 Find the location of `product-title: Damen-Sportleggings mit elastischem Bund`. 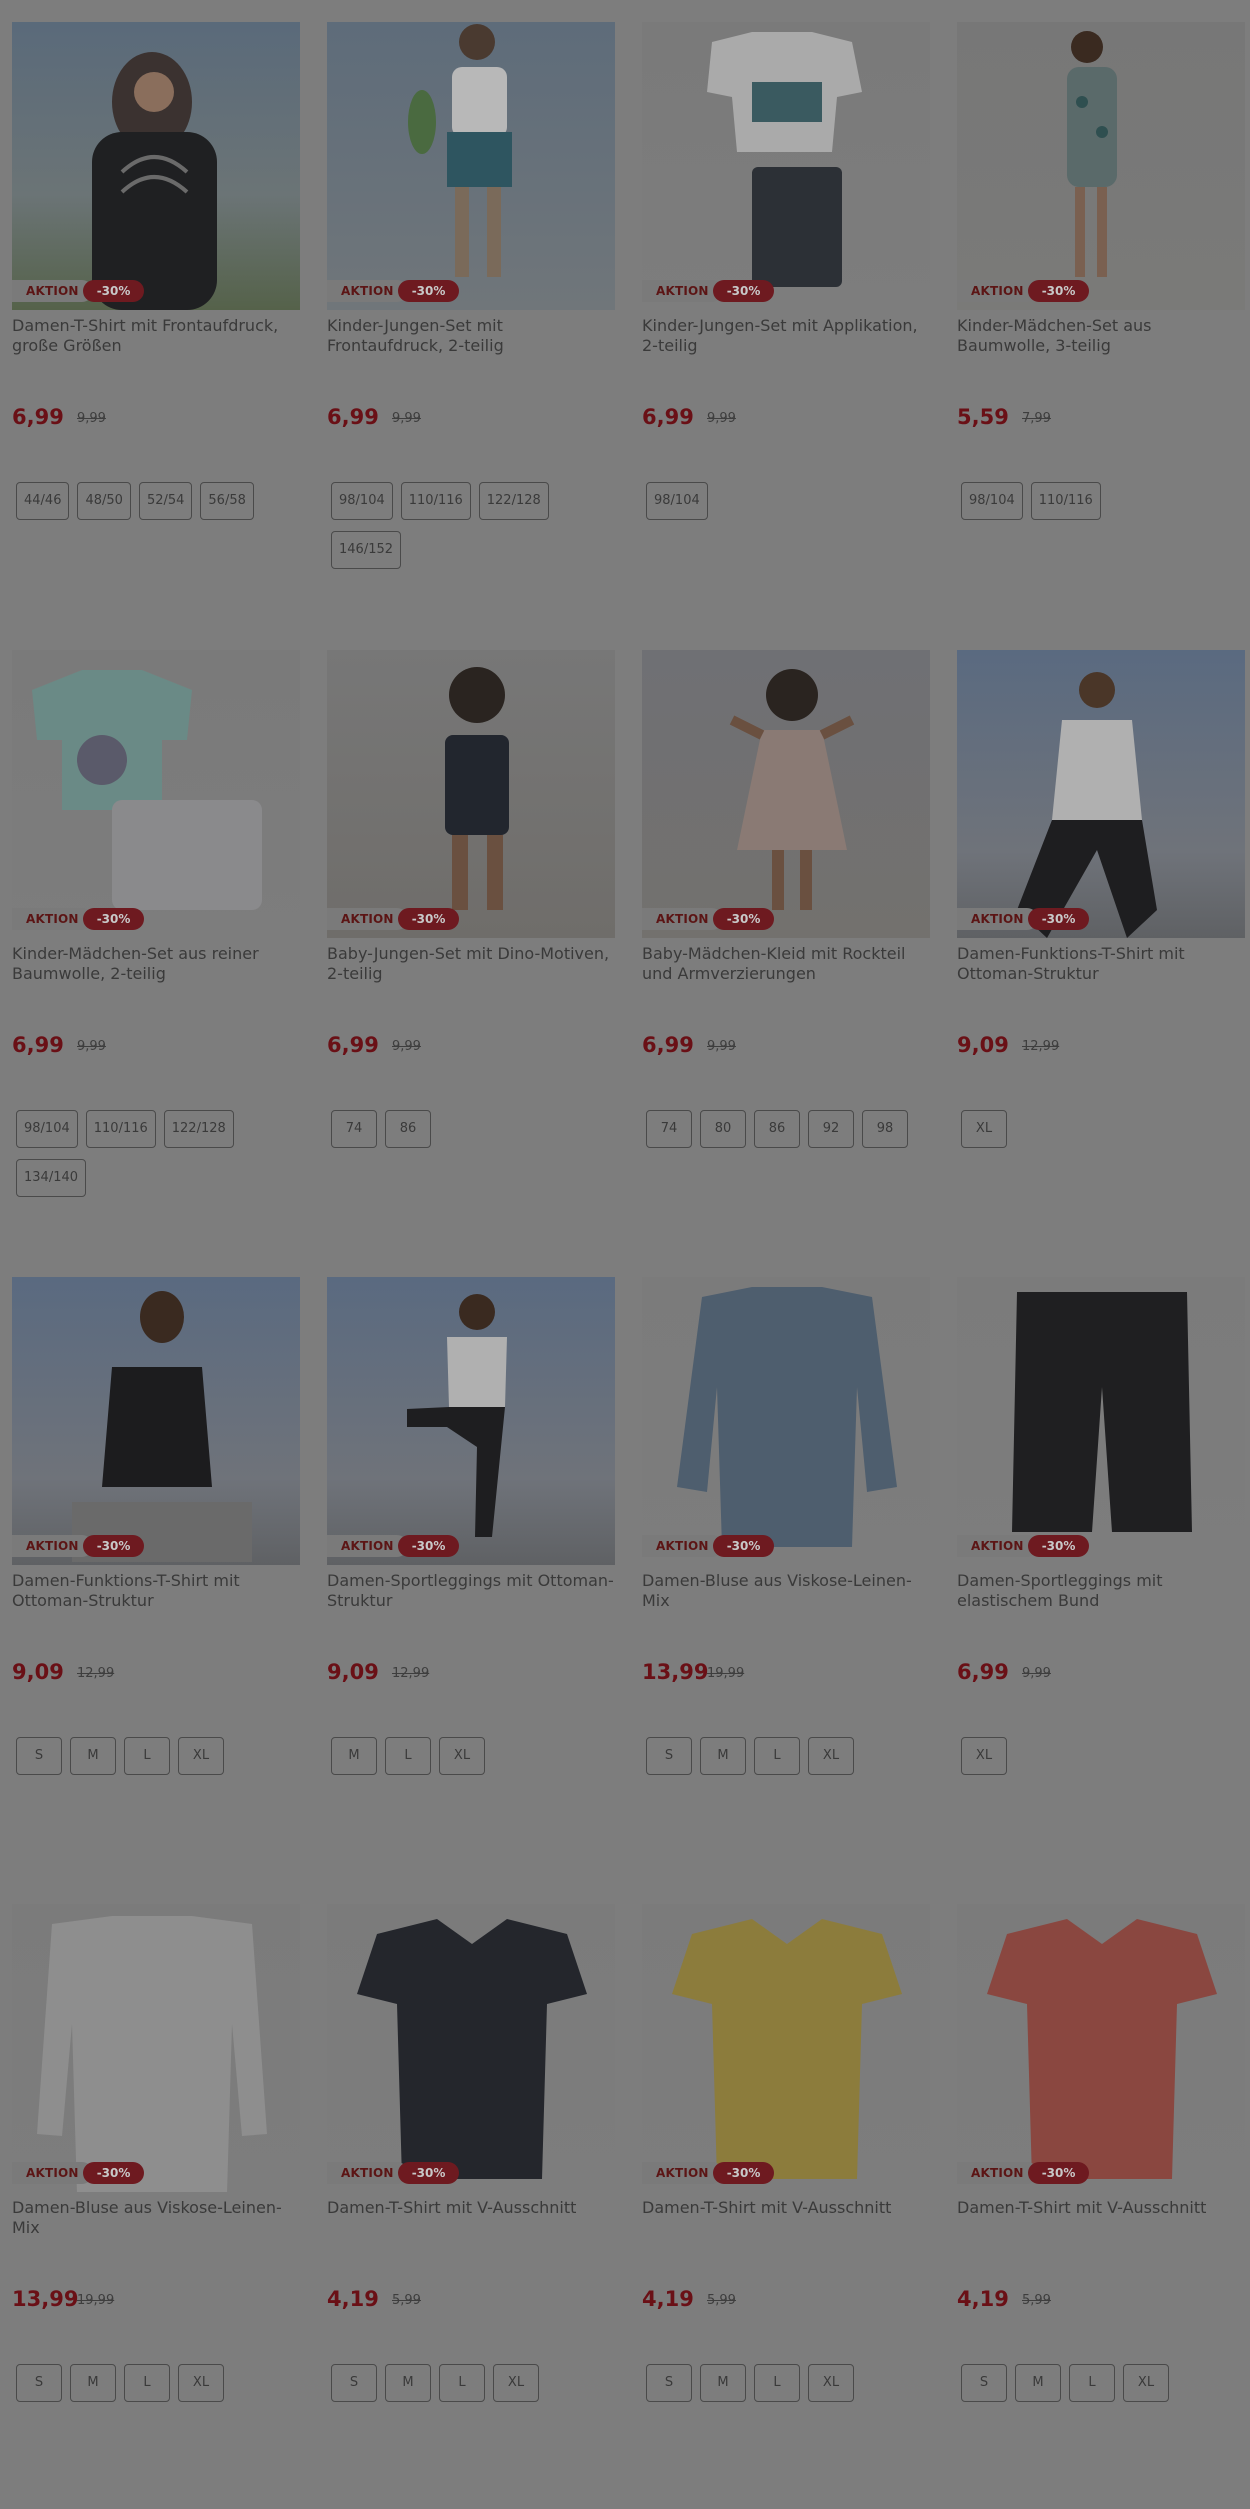

product-title: Damen-Sportleggings mit elastischem Bund is located at coordinates (1102, 1591).